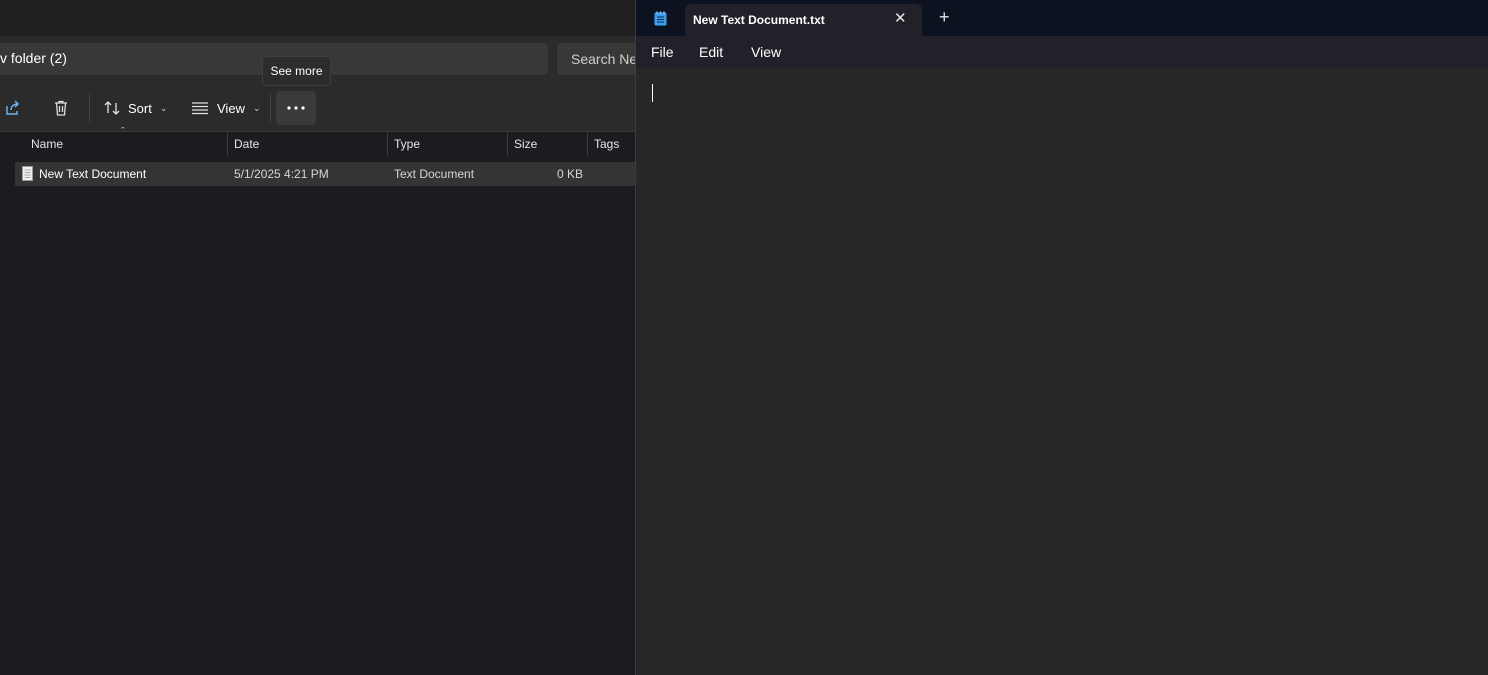 The image size is (1488, 675). What do you see at coordinates (1062, 52) in the screenshot?
I see `menu-bar: File Edit View` at bounding box center [1062, 52].